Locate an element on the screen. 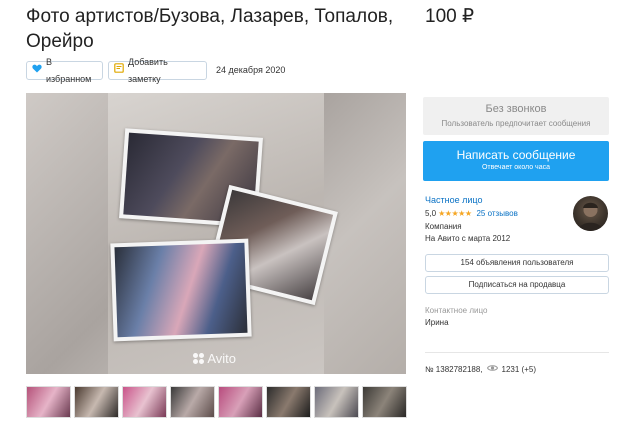  eye-icon is located at coordinates (492, 369).